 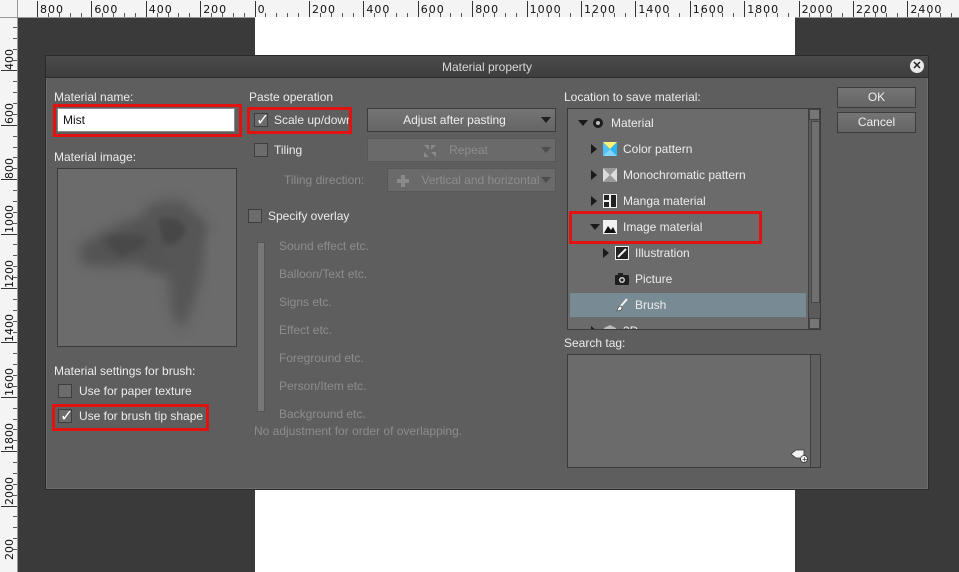 I want to click on illustration-icon, so click(x=622, y=253).